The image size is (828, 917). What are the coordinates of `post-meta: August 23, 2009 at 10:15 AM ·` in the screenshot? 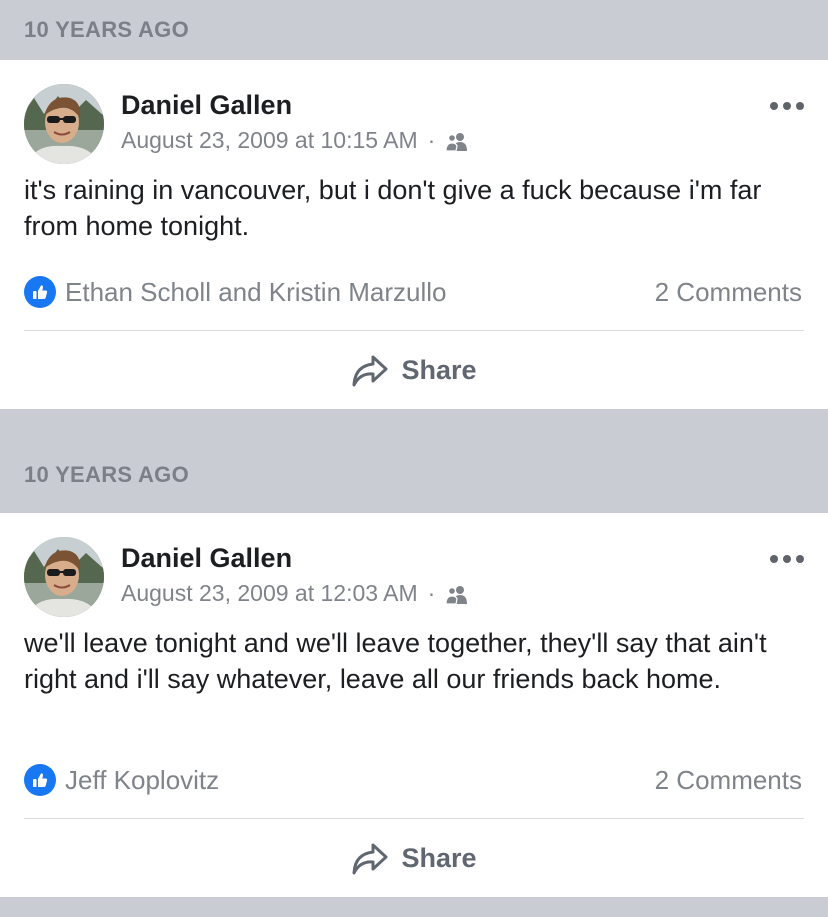 It's located at (295, 140).